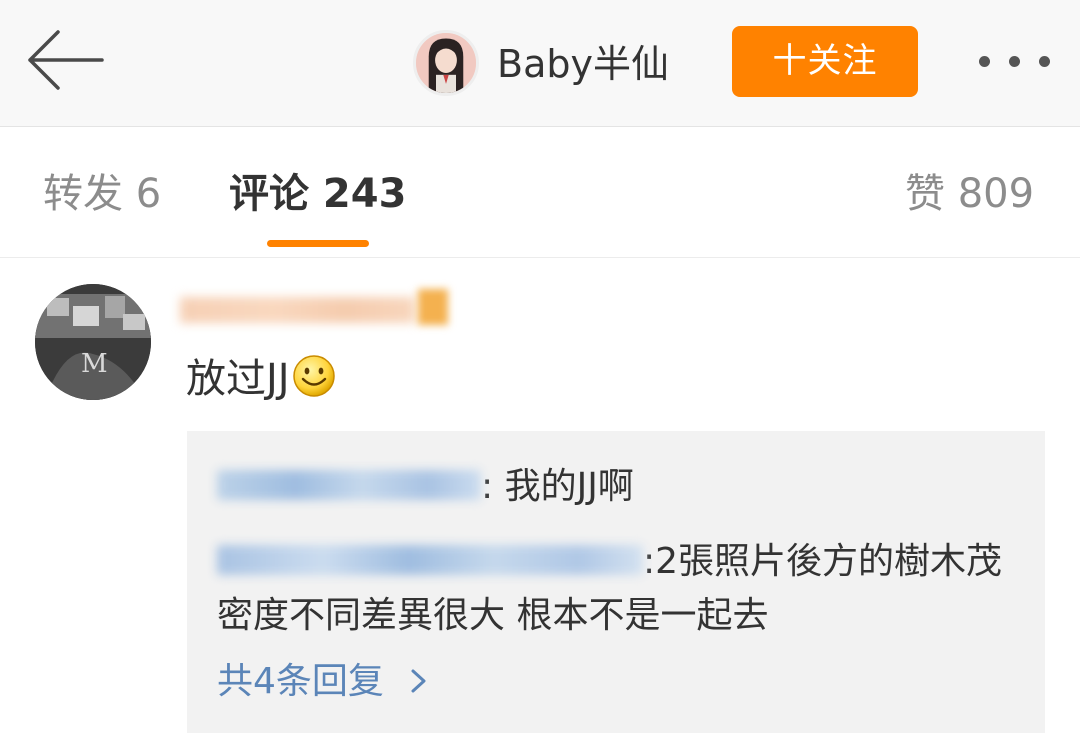 The image size is (1080, 733). I want to click on avatar-image, so click(446, 63).